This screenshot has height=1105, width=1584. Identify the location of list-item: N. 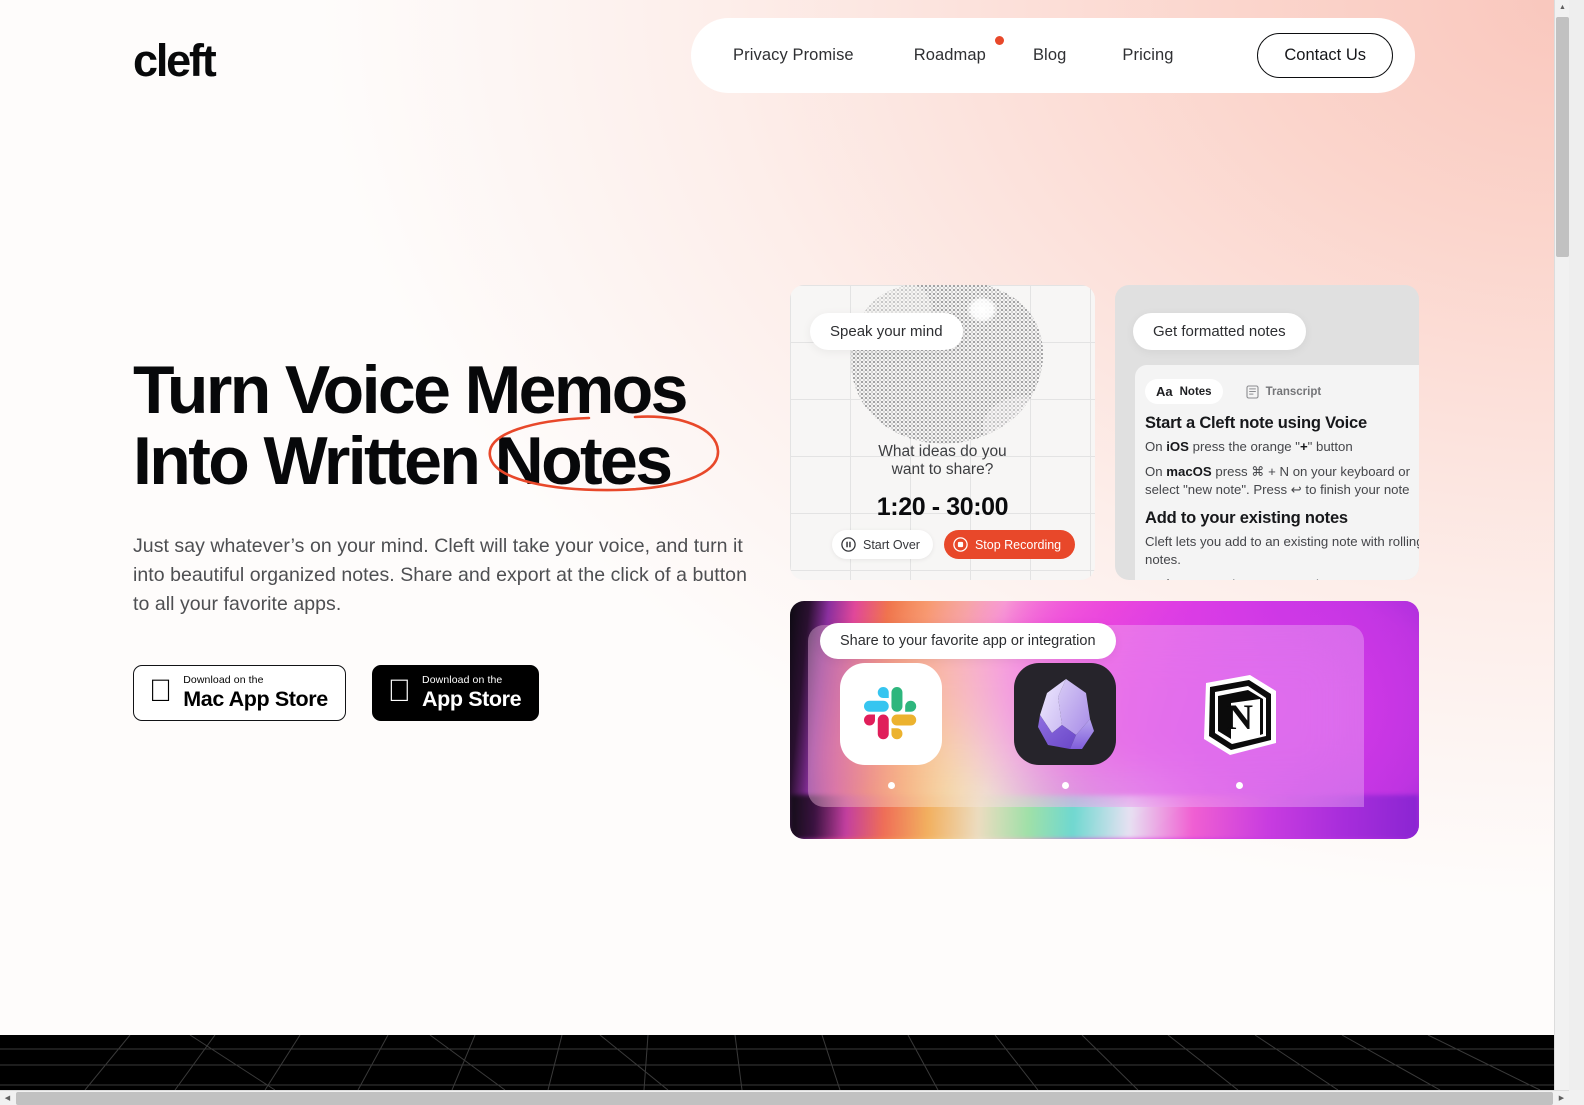
(1239, 726).